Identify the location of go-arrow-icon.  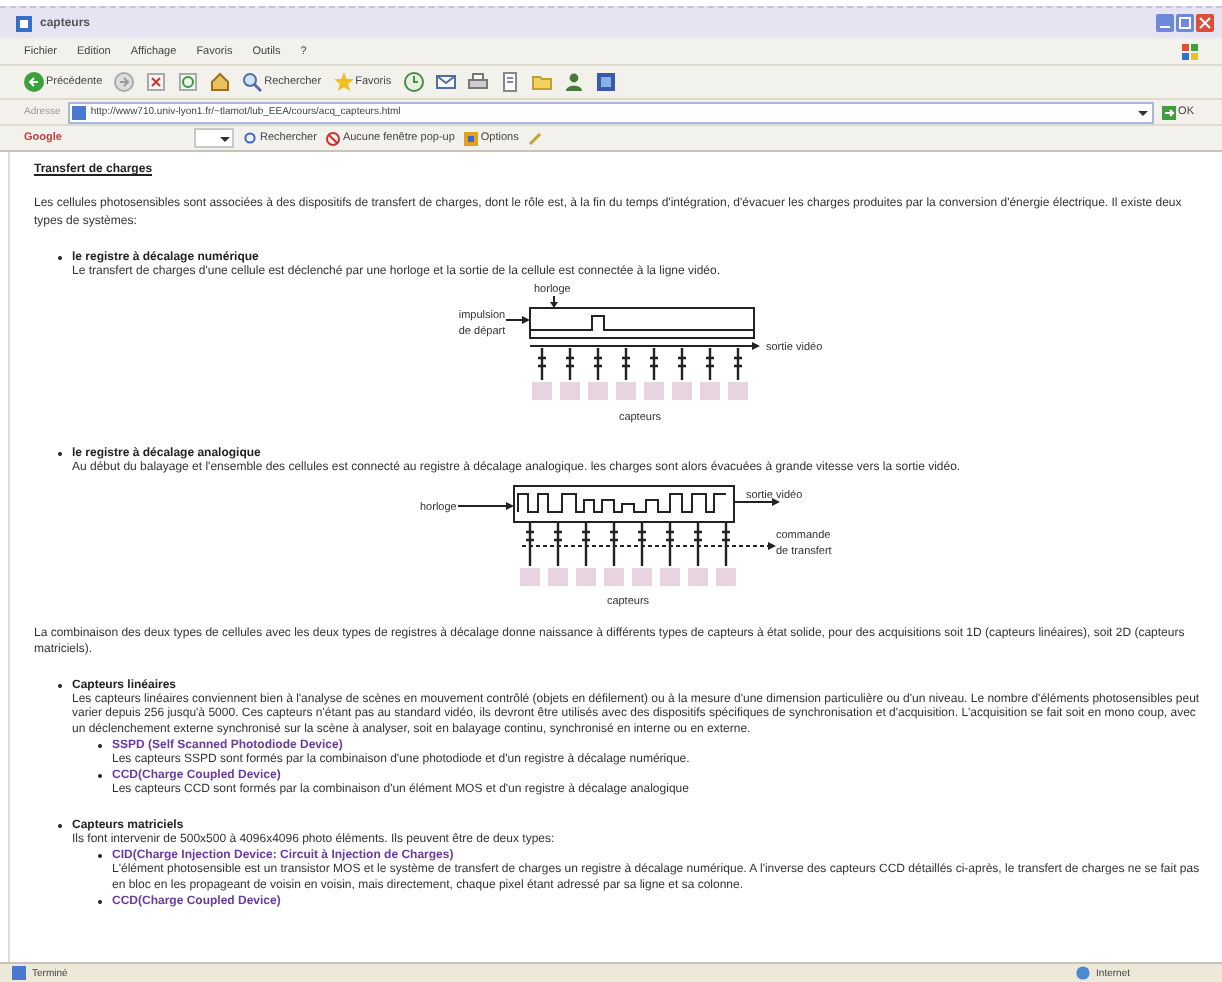
(1169, 112).